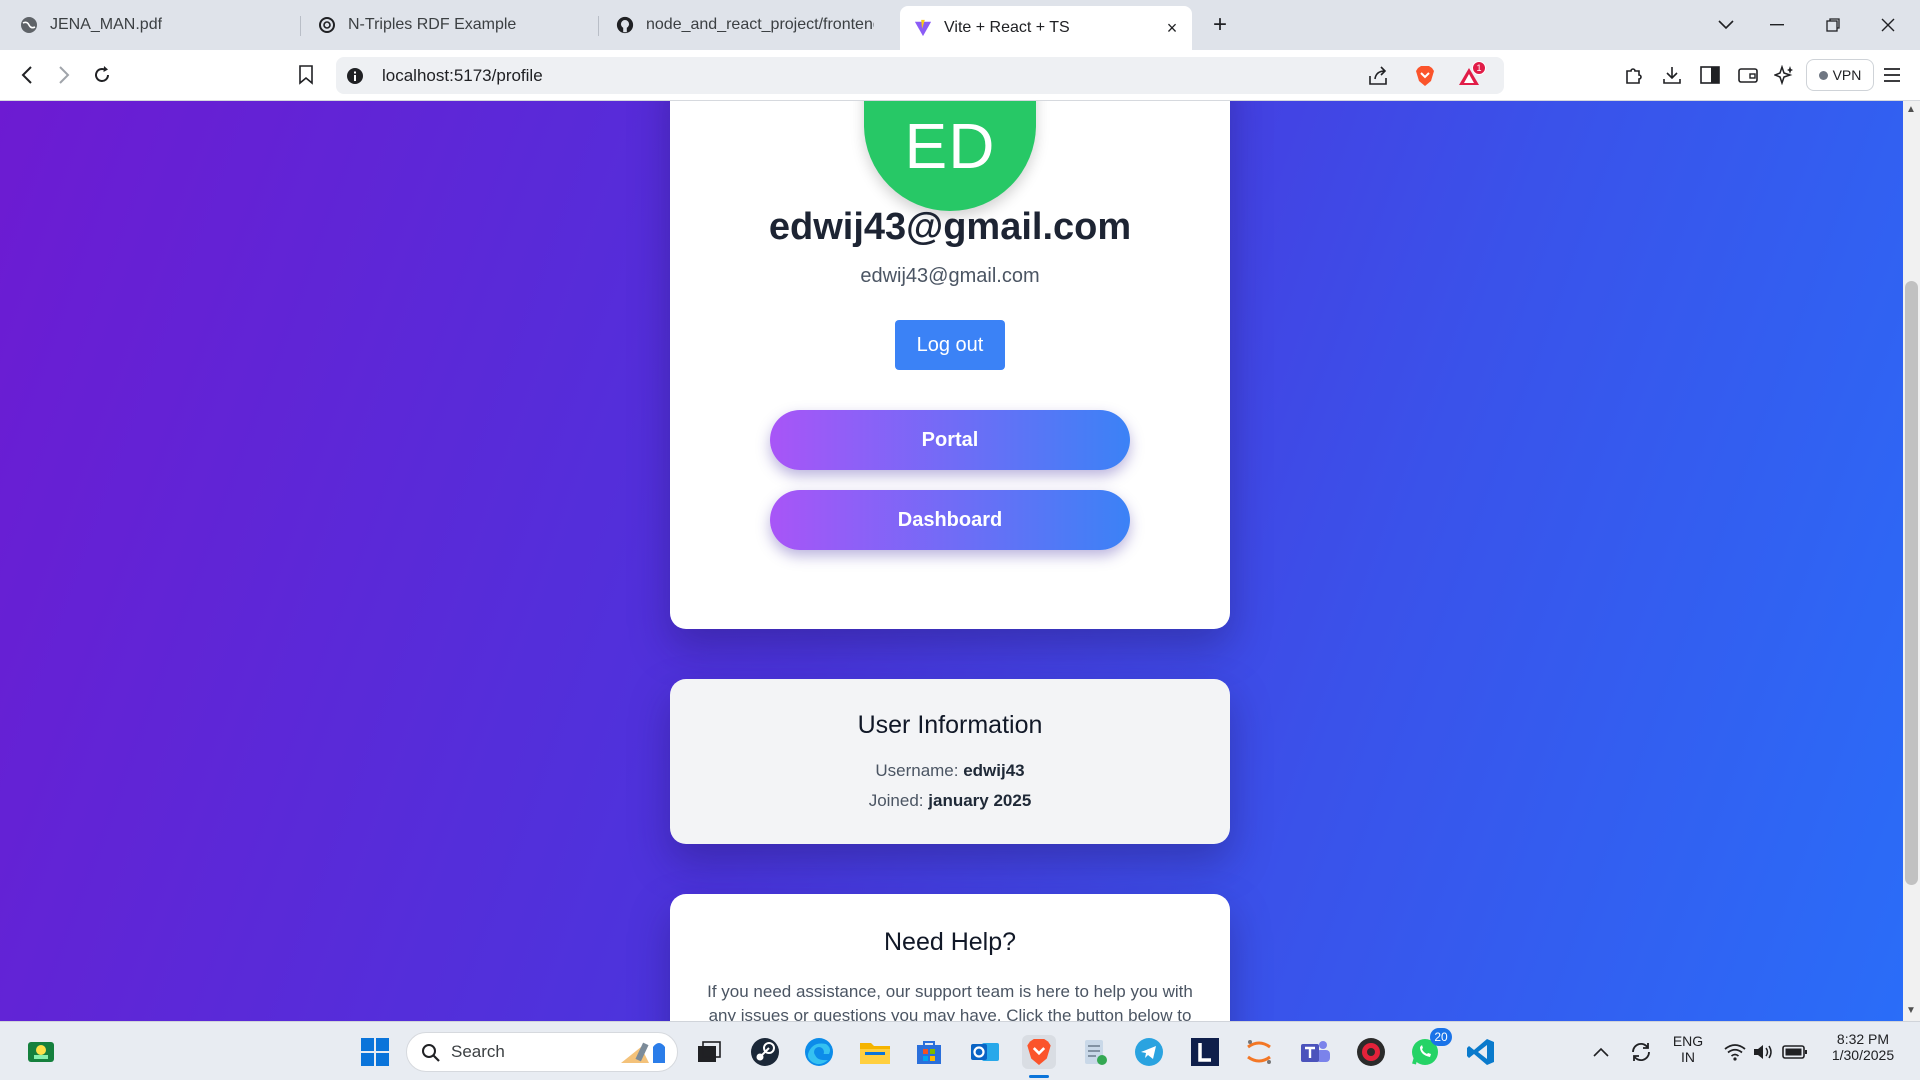 Image resolution: width=1920 pixels, height=1080 pixels. What do you see at coordinates (1888, 25) in the screenshot?
I see `close-window-icon` at bounding box center [1888, 25].